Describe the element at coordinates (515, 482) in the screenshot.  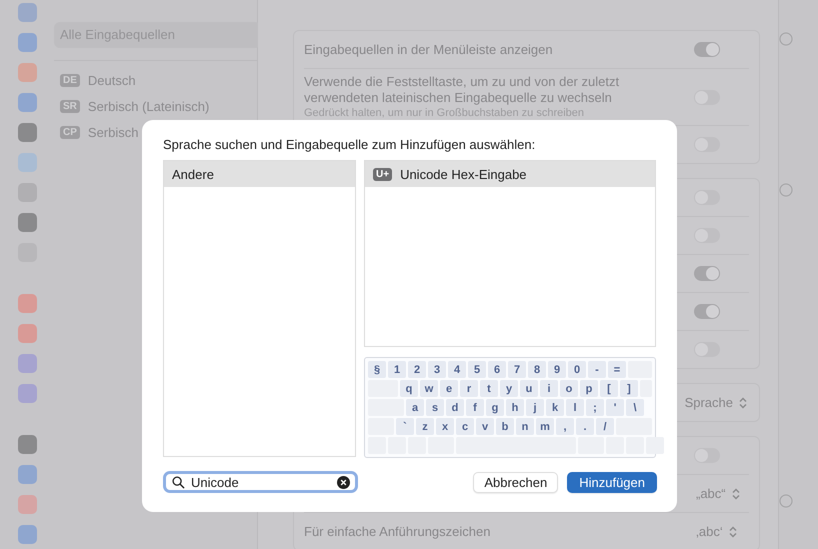
I see `cancel-button: Abbrechen` at that location.